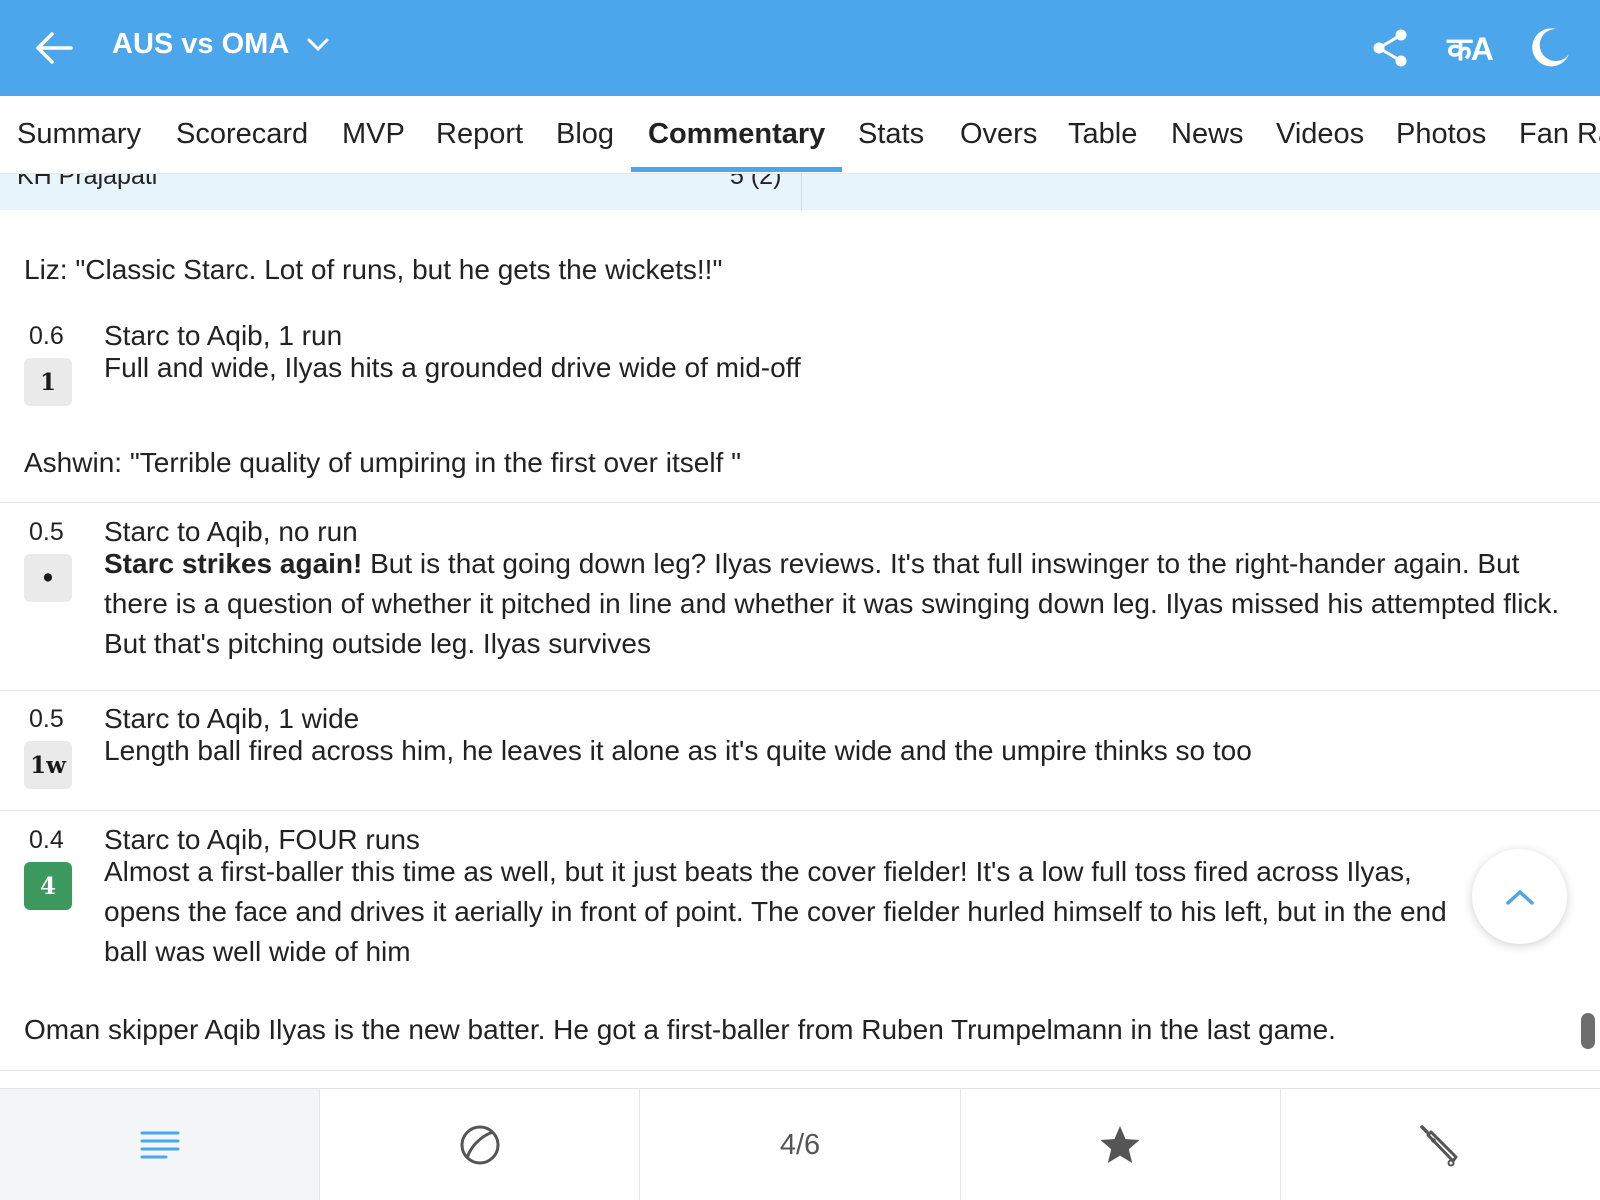  What do you see at coordinates (1470, 48) in the screenshot?
I see `language-icon: कA` at bounding box center [1470, 48].